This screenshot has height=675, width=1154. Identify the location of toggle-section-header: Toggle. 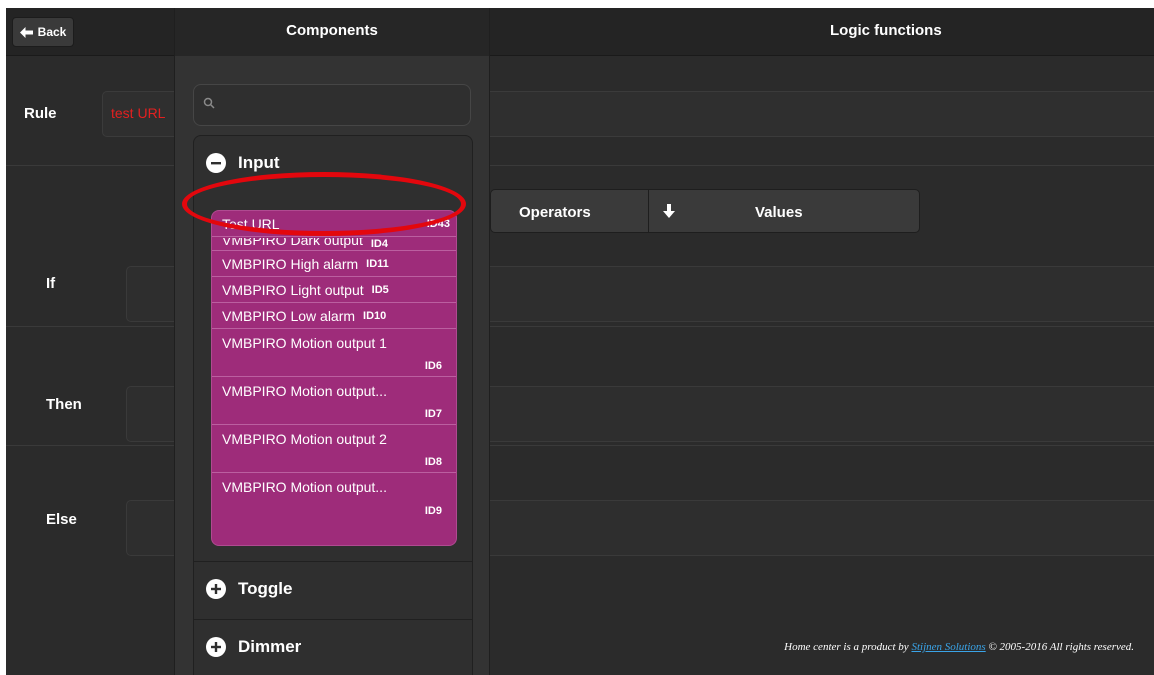
(333, 589).